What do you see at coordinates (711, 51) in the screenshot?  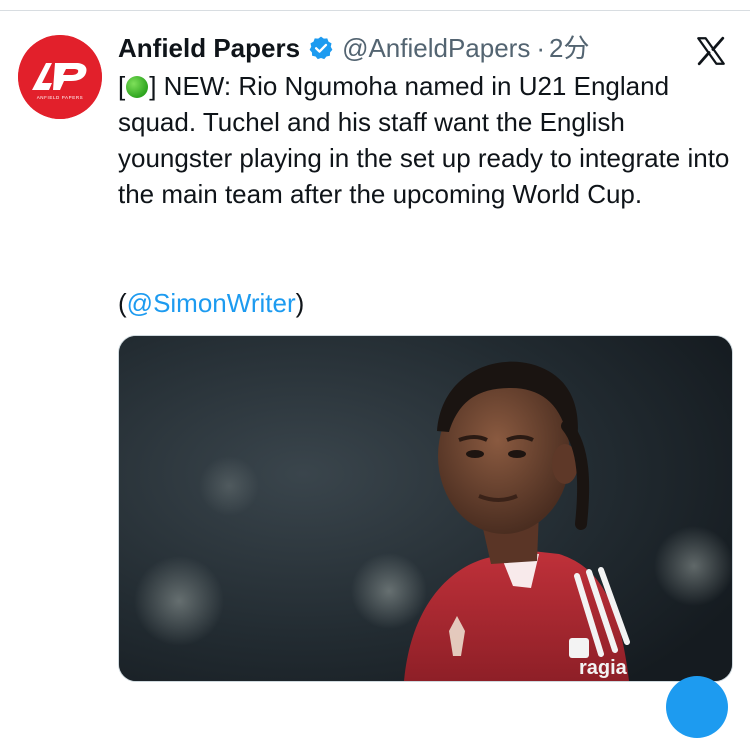 I see `x-logo-icon` at bounding box center [711, 51].